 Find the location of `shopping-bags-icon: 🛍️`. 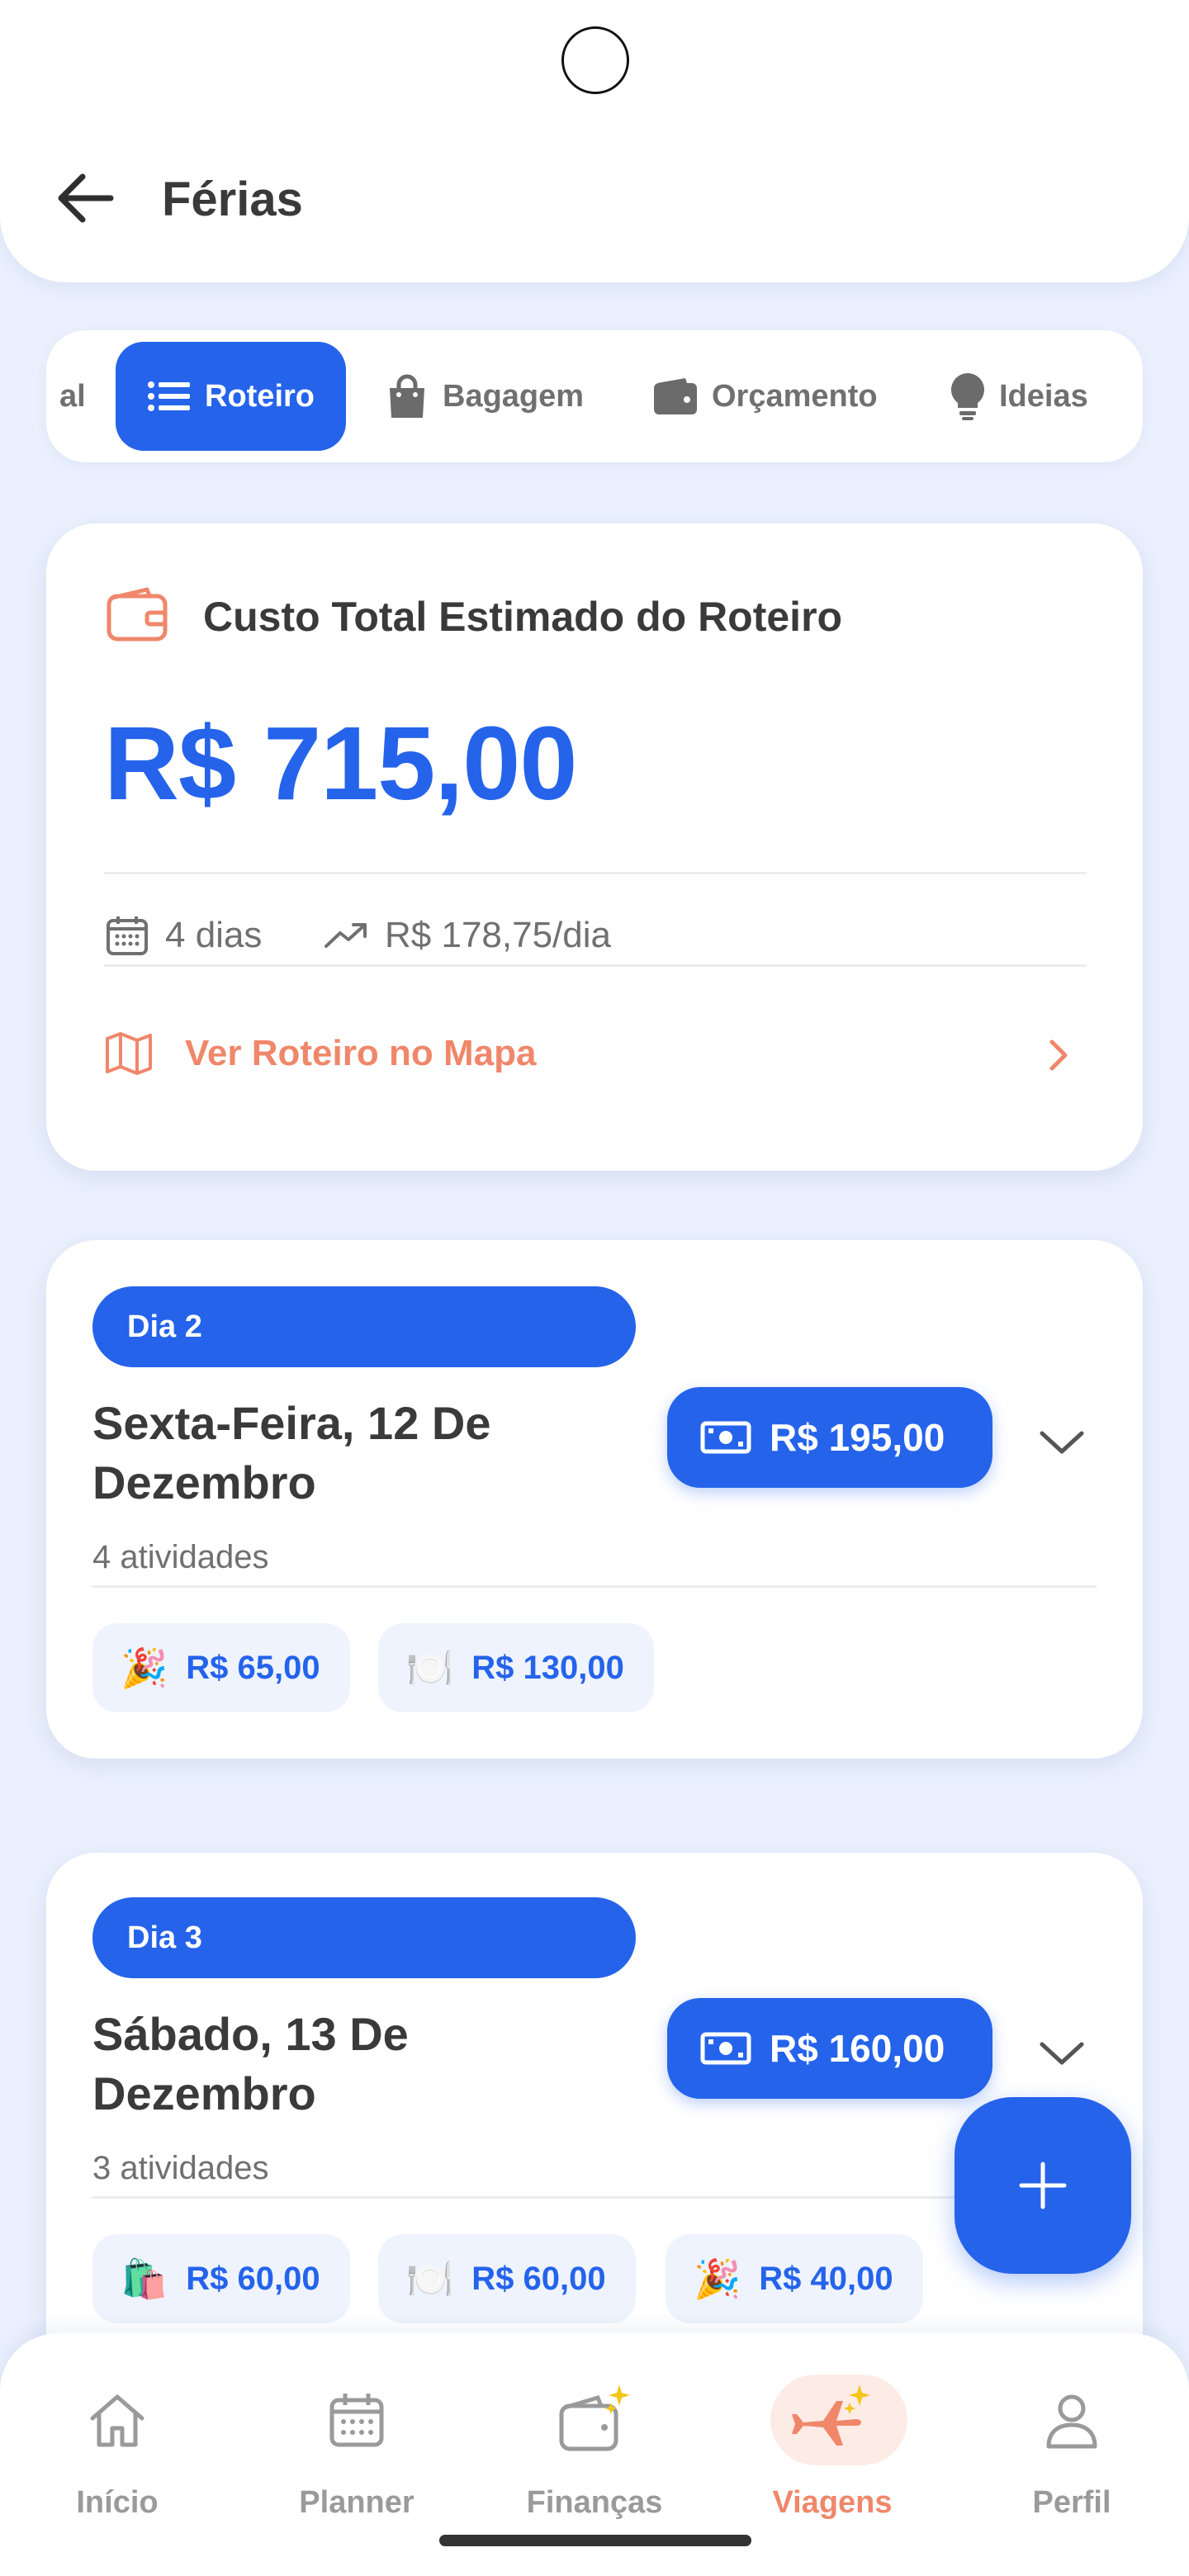

shopping-bags-icon: 🛍️ is located at coordinates (144, 2278).